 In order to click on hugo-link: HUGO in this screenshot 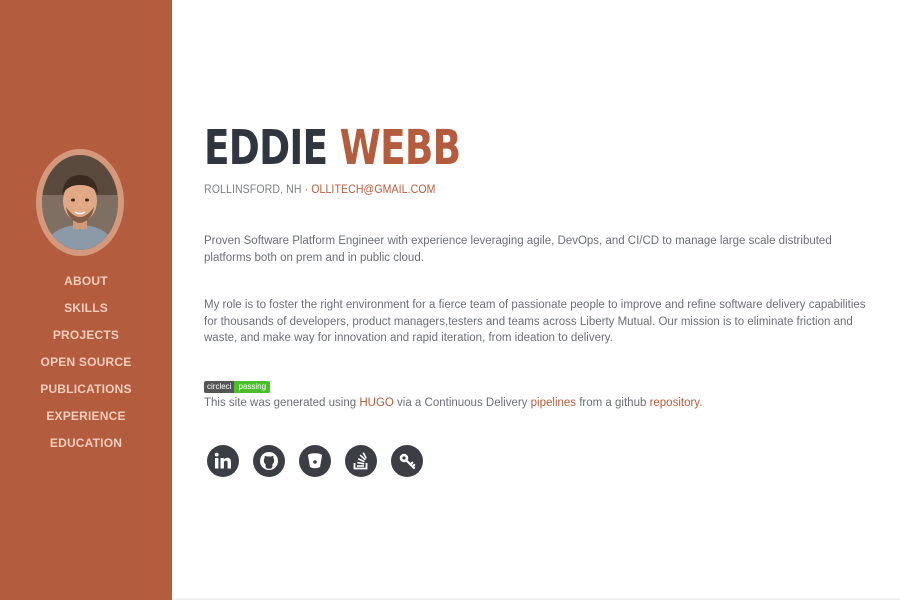, I will do `click(376, 403)`.